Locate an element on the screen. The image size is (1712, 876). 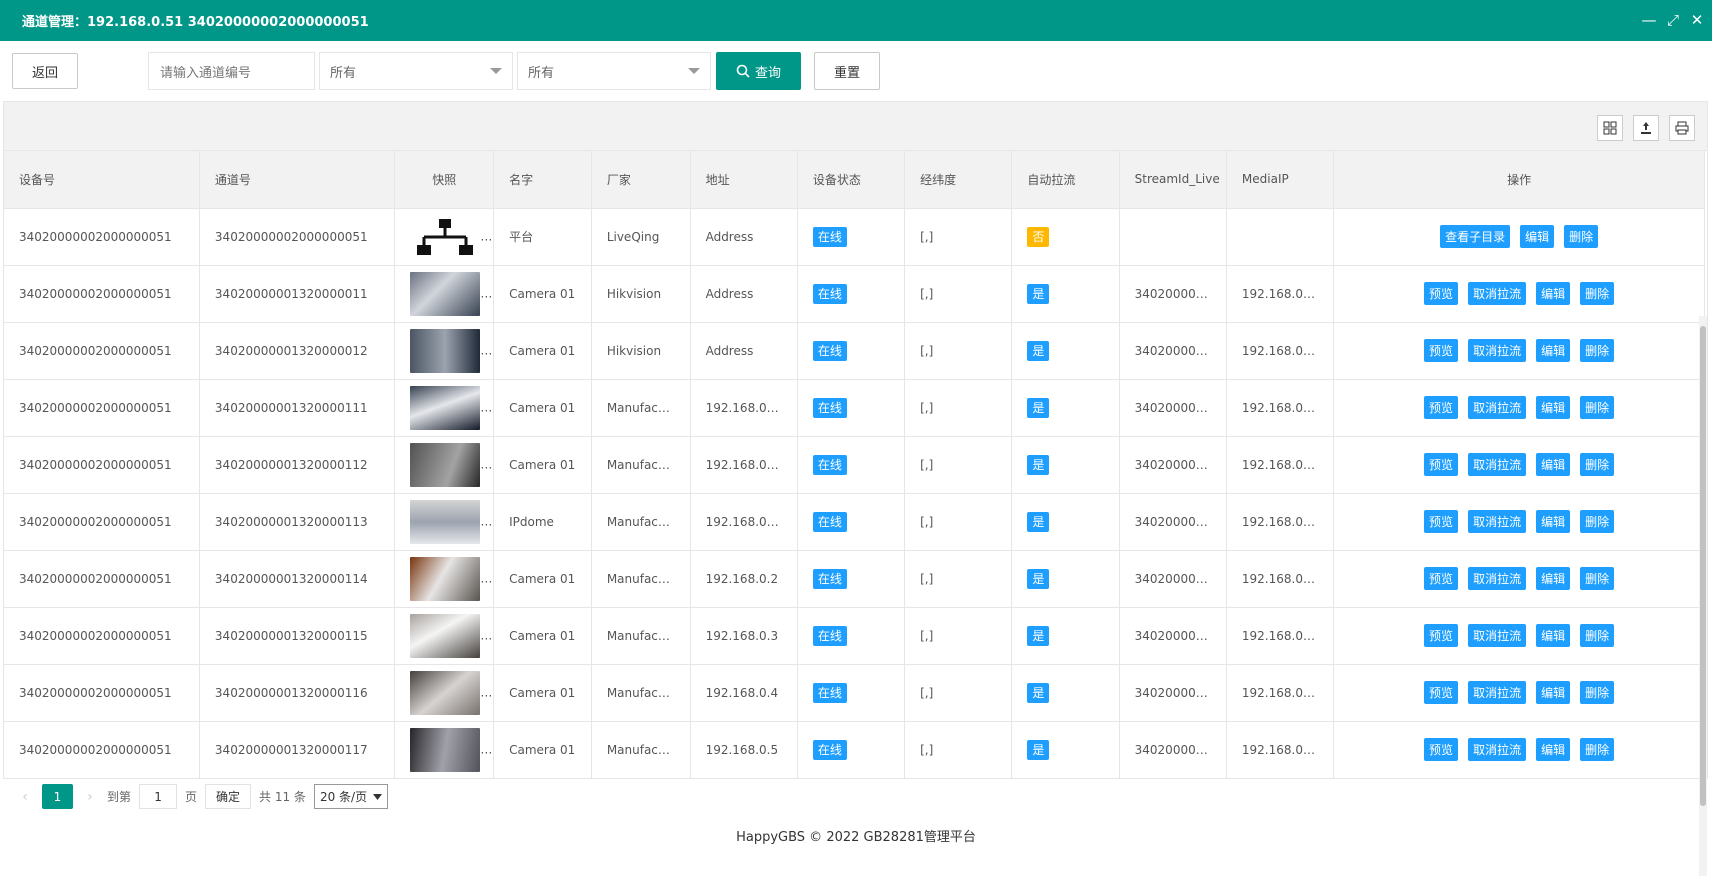
column-header: 厂家 is located at coordinates (641, 180).